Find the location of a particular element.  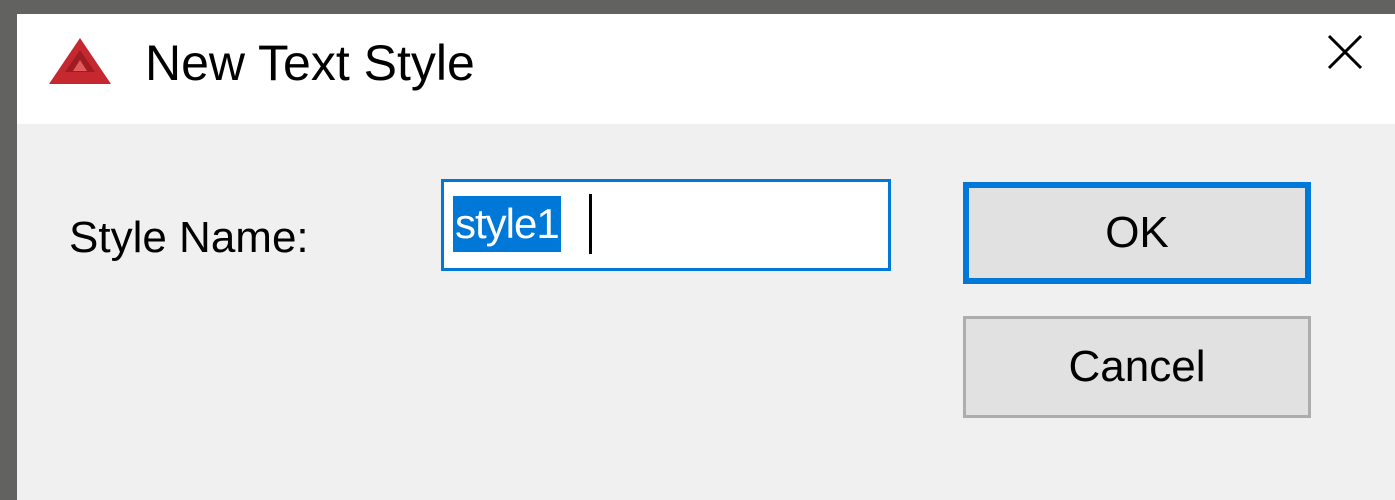

style-name-input: style1 is located at coordinates (666, 225).